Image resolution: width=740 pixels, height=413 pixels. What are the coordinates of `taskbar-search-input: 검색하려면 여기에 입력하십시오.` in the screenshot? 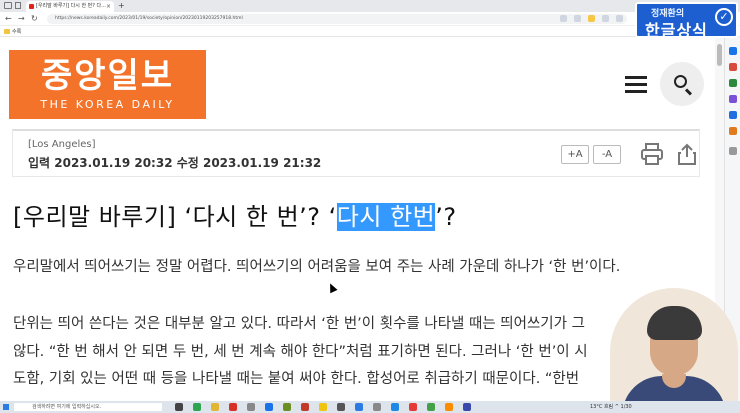 It's located at (88, 407).